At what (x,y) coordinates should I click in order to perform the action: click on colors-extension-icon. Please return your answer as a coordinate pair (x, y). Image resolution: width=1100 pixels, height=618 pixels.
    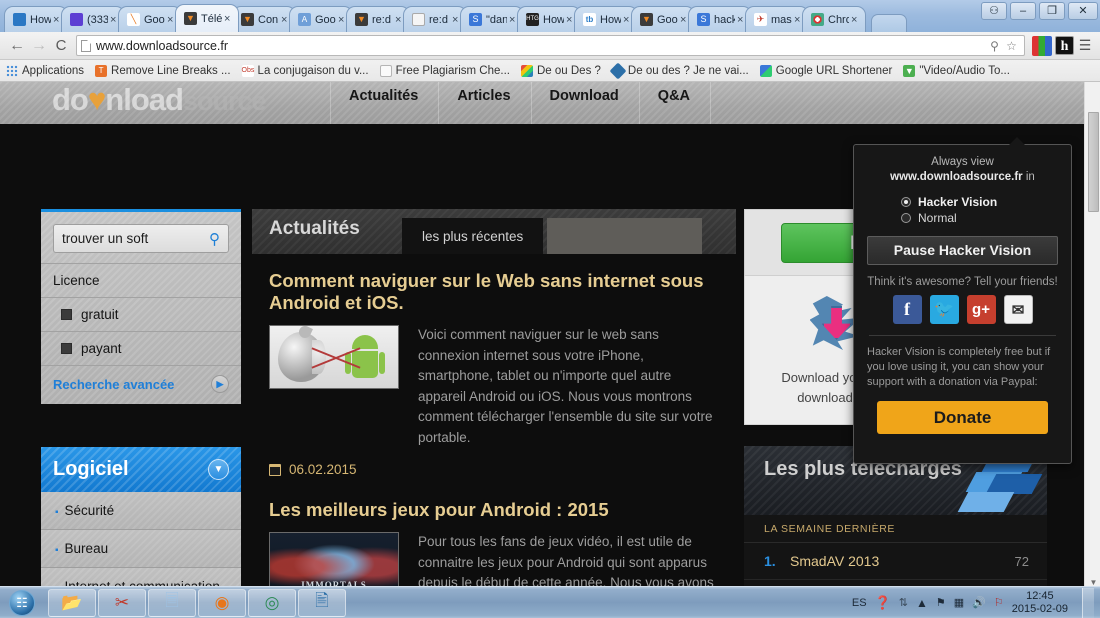
    Looking at the image, I should click on (1042, 45).